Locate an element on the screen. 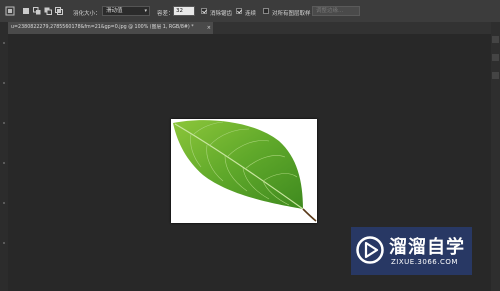  tolerance-input: 32 is located at coordinates (184, 11).